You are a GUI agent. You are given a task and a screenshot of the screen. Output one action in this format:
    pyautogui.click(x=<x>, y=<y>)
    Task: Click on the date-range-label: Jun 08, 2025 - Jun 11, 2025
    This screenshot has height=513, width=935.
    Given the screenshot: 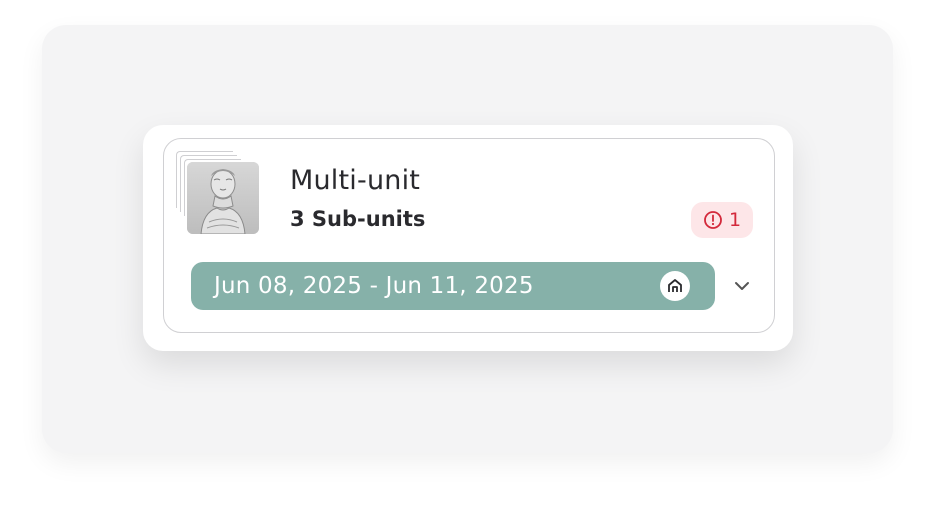 What is the action you would take?
    pyautogui.click(x=374, y=286)
    